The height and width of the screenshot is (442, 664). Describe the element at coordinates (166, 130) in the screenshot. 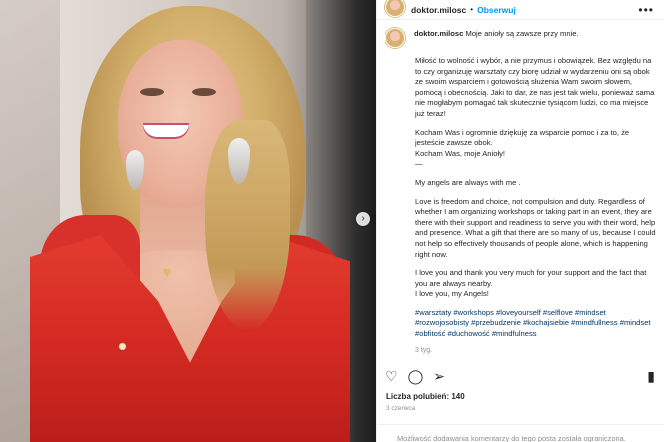

I see `photo-smile` at that location.